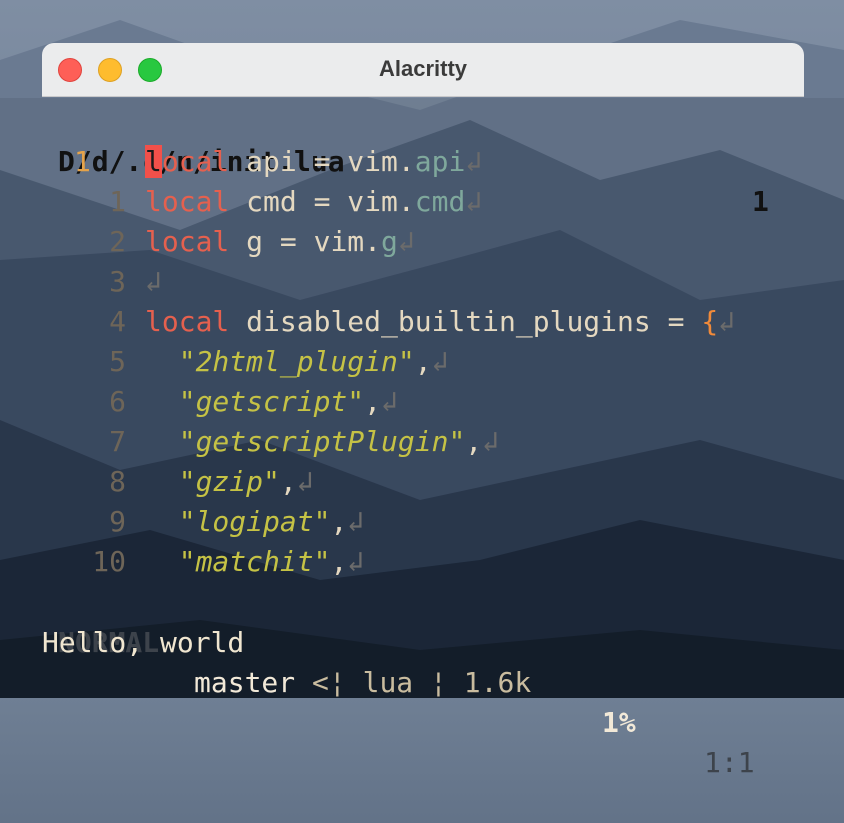  Describe the element at coordinates (489, 682) in the screenshot. I see `status-file-size: 1.6k` at that location.